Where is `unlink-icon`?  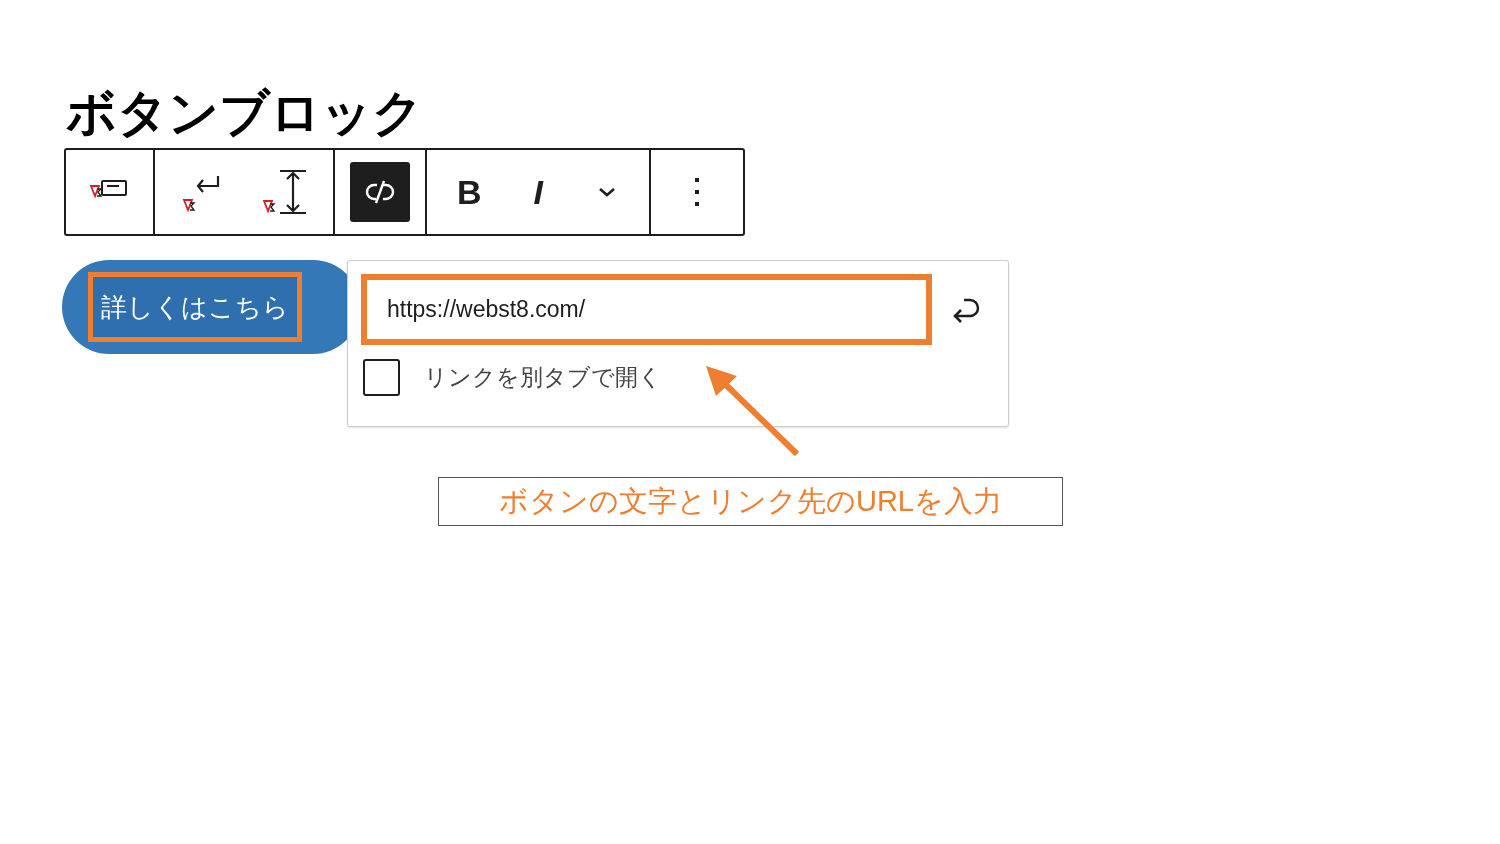 unlink-icon is located at coordinates (380, 192).